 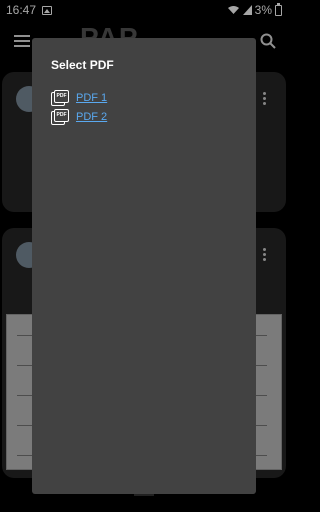 What do you see at coordinates (91, 117) in the screenshot?
I see `pdf-link-2: PDF 2` at bounding box center [91, 117].